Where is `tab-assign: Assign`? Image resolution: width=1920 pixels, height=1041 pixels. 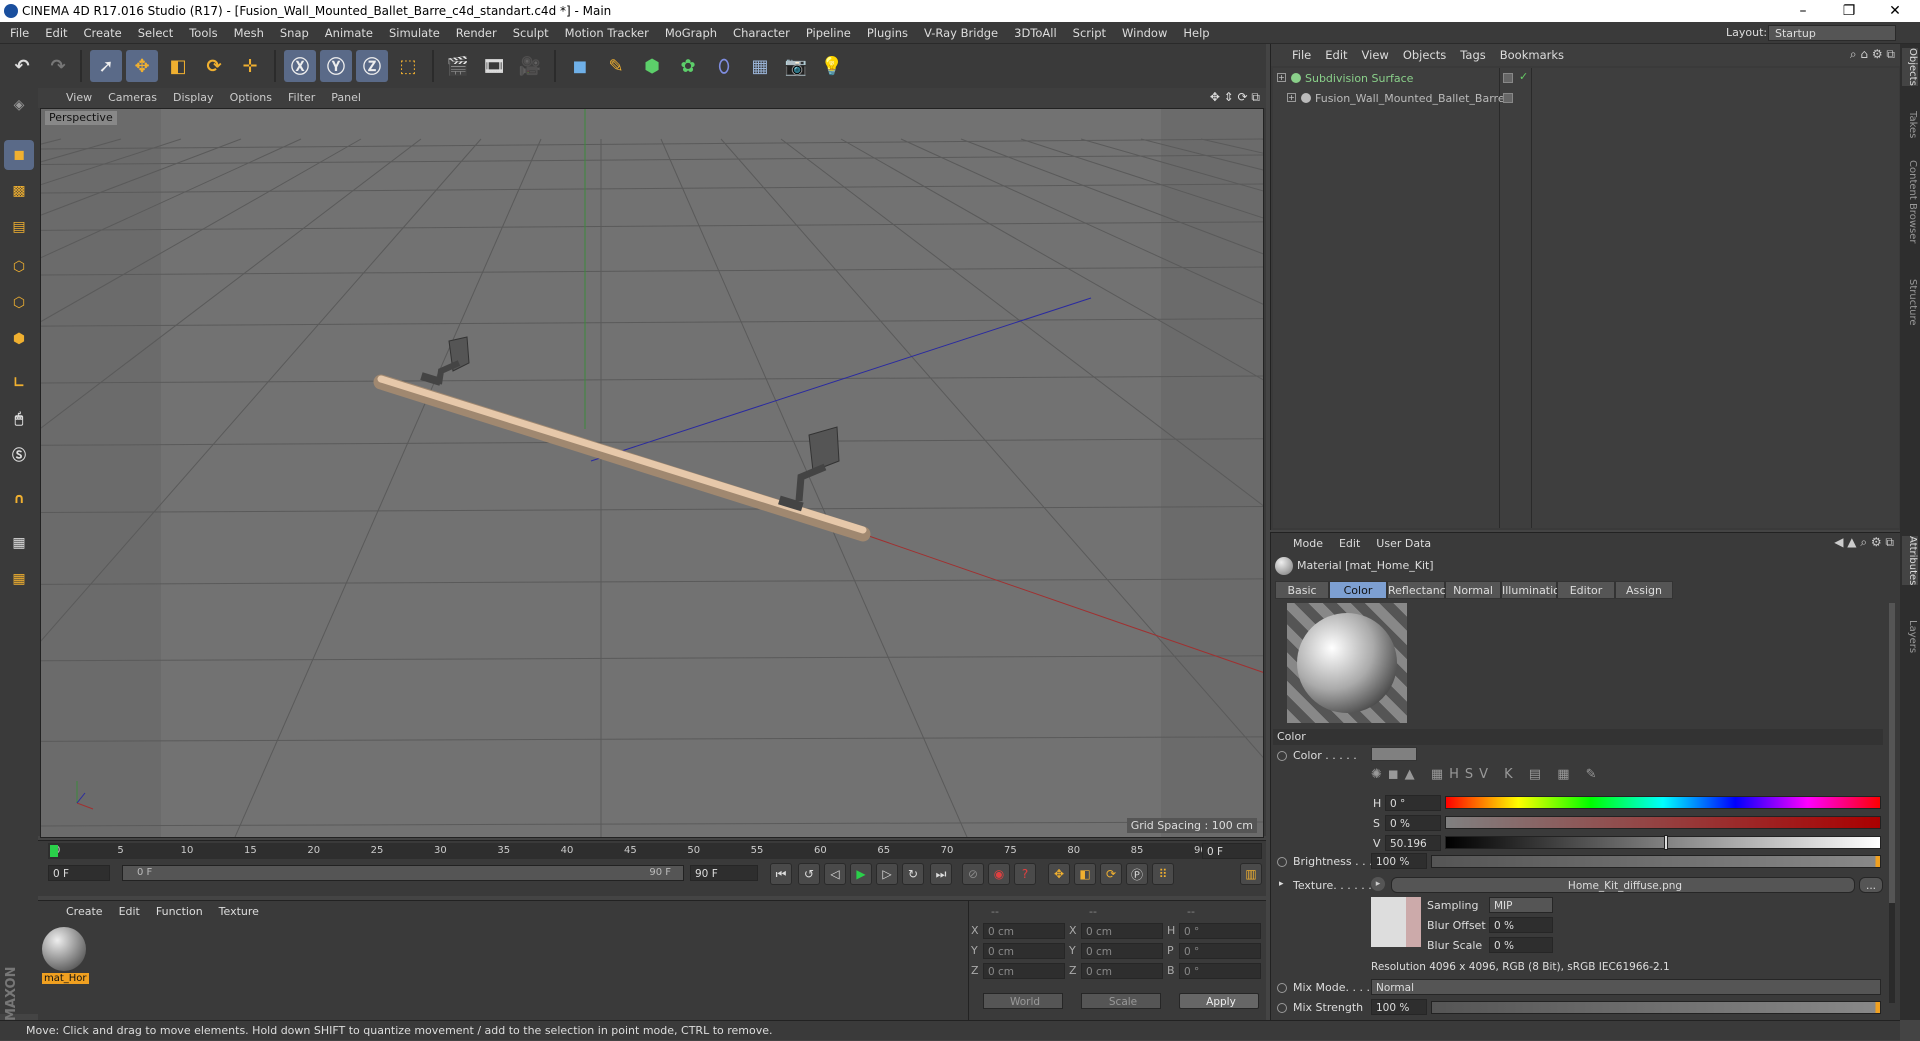
tab-assign: Assign is located at coordinates (1644, 590).